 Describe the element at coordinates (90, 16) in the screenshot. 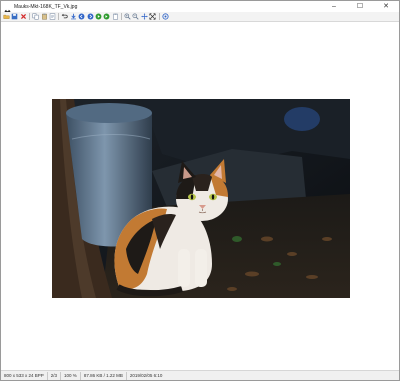

I see `next-icon` at that location.